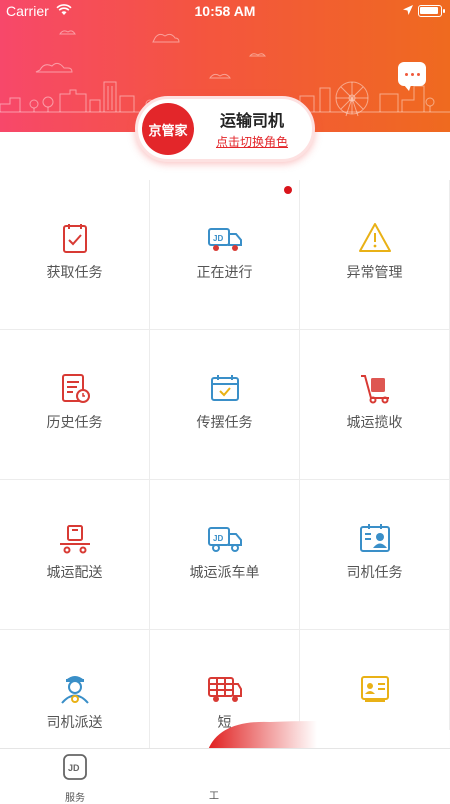 The image size is (450, 804). I want to click on grid-item-label: 司机任务, so click(374, 573).